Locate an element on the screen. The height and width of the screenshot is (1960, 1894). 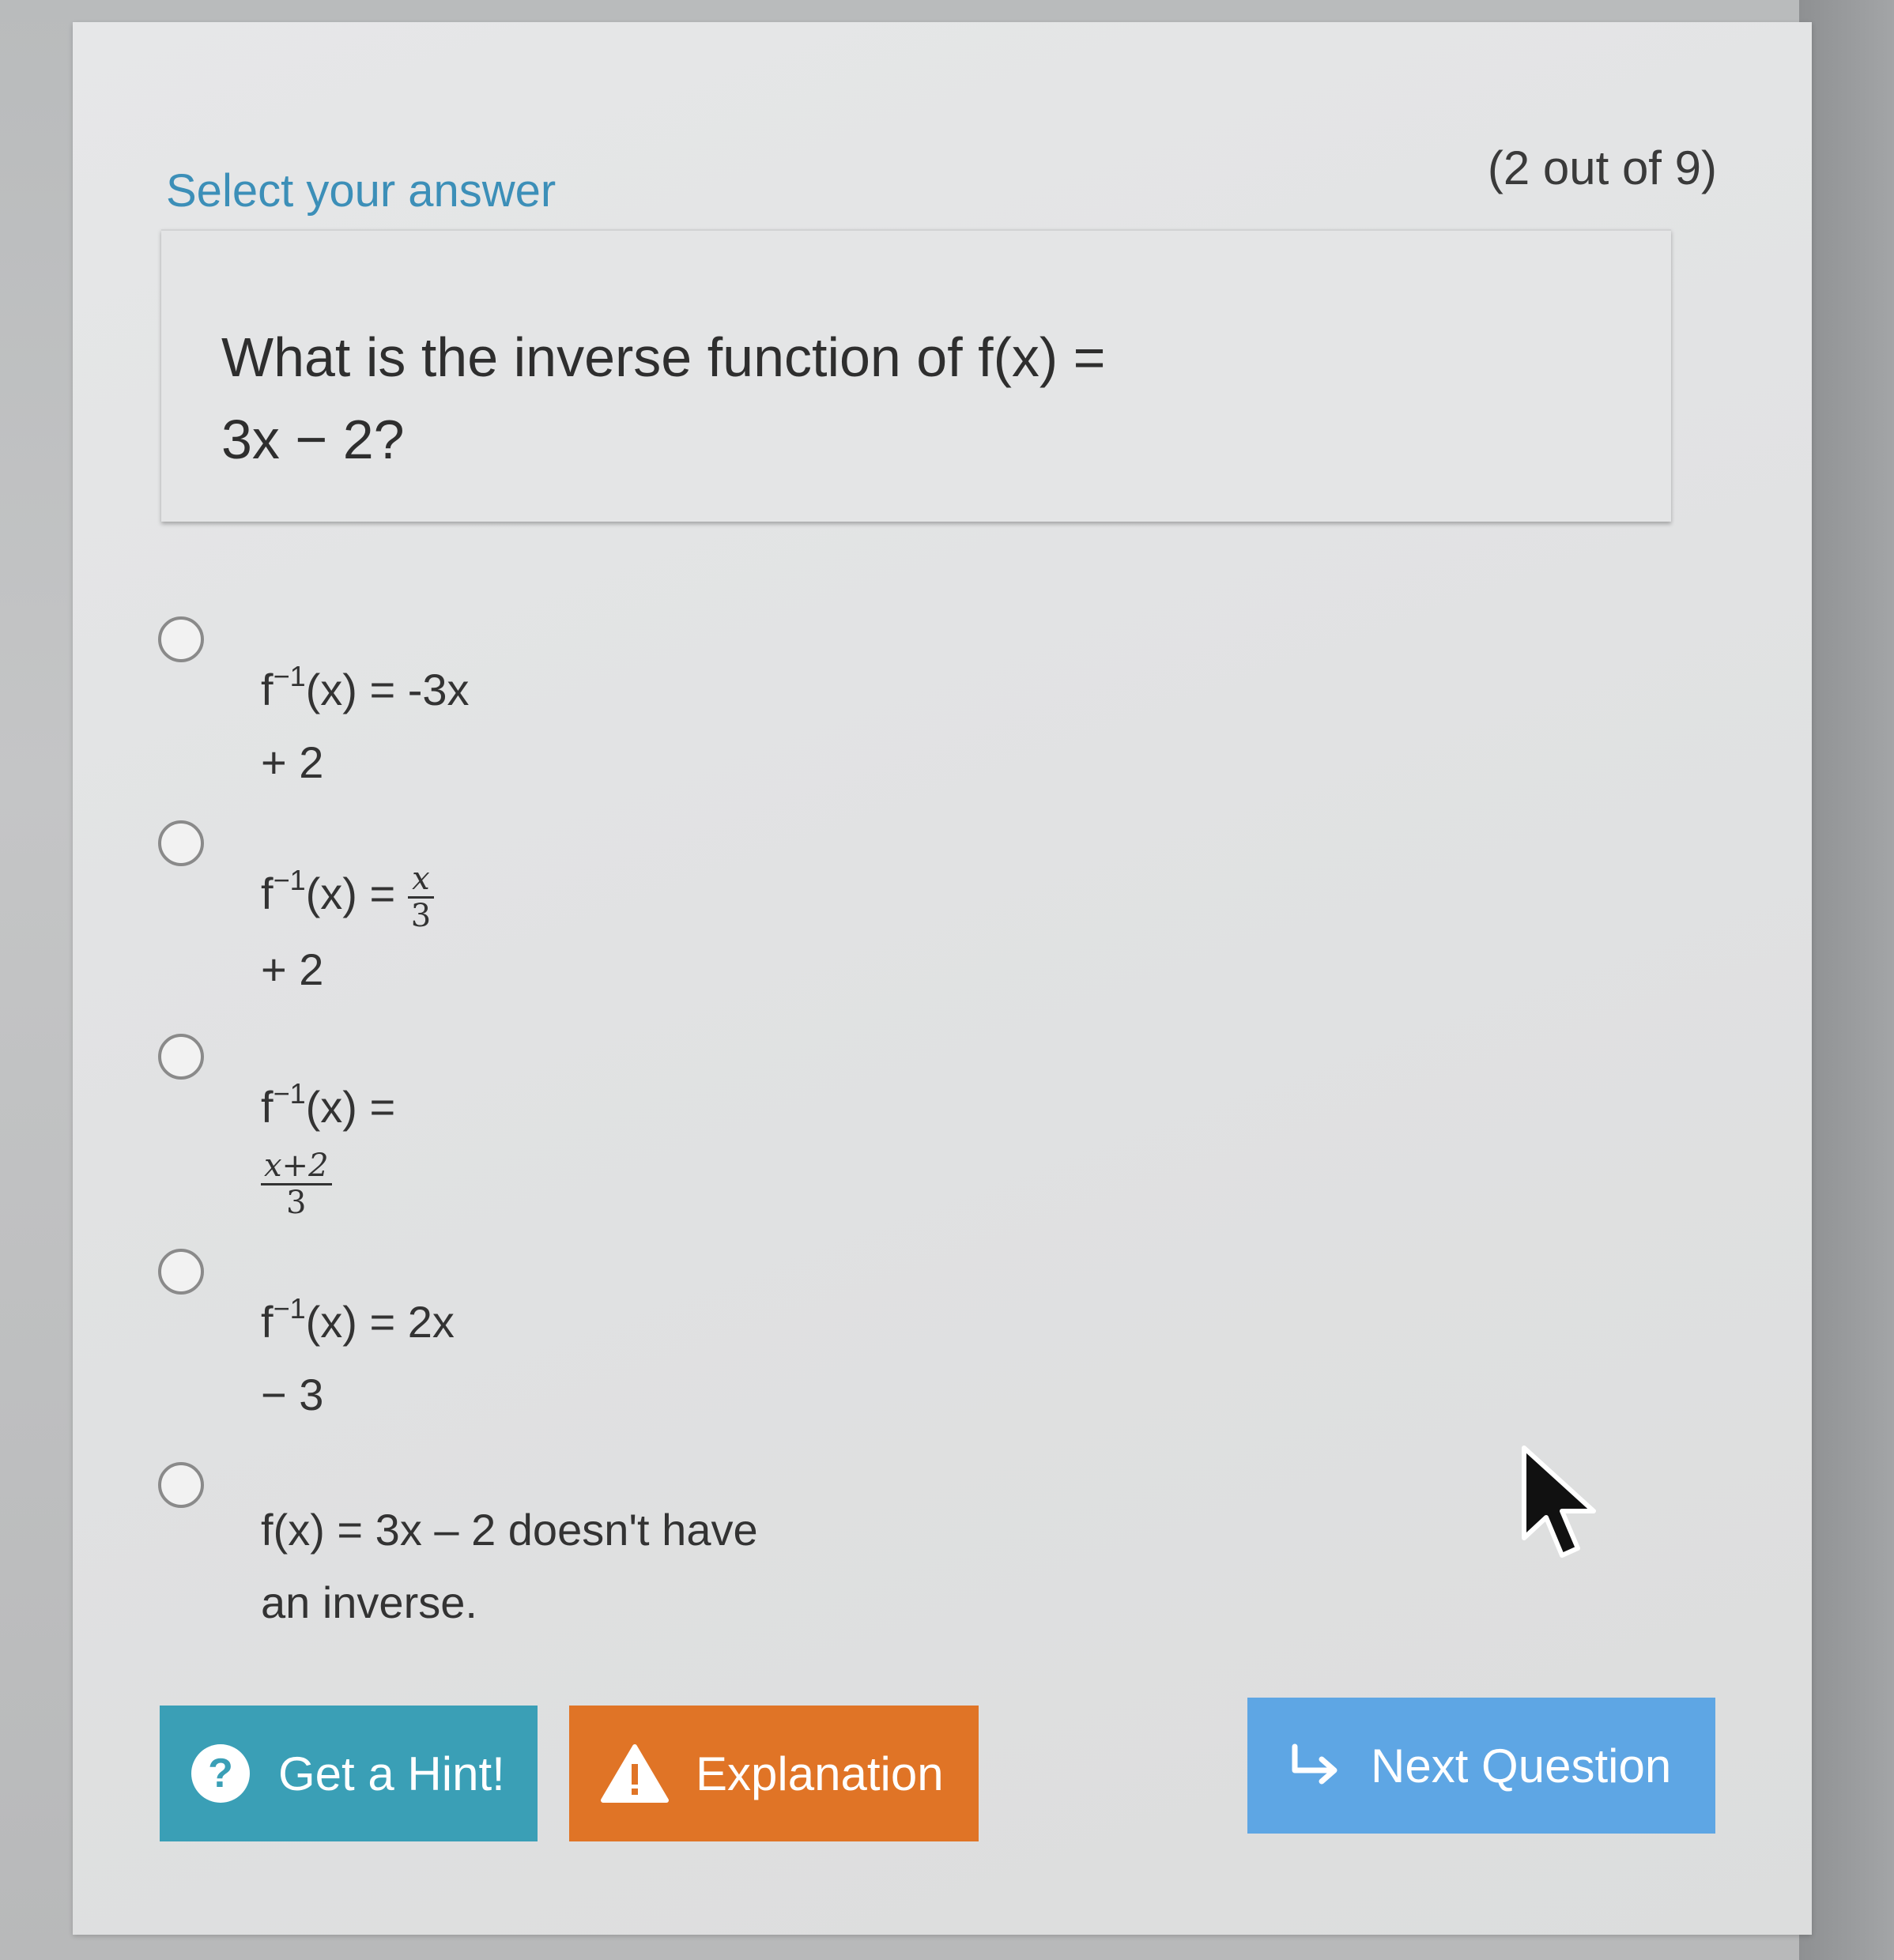
option-b-exponent: −1 is located at coordinates (289, 880).